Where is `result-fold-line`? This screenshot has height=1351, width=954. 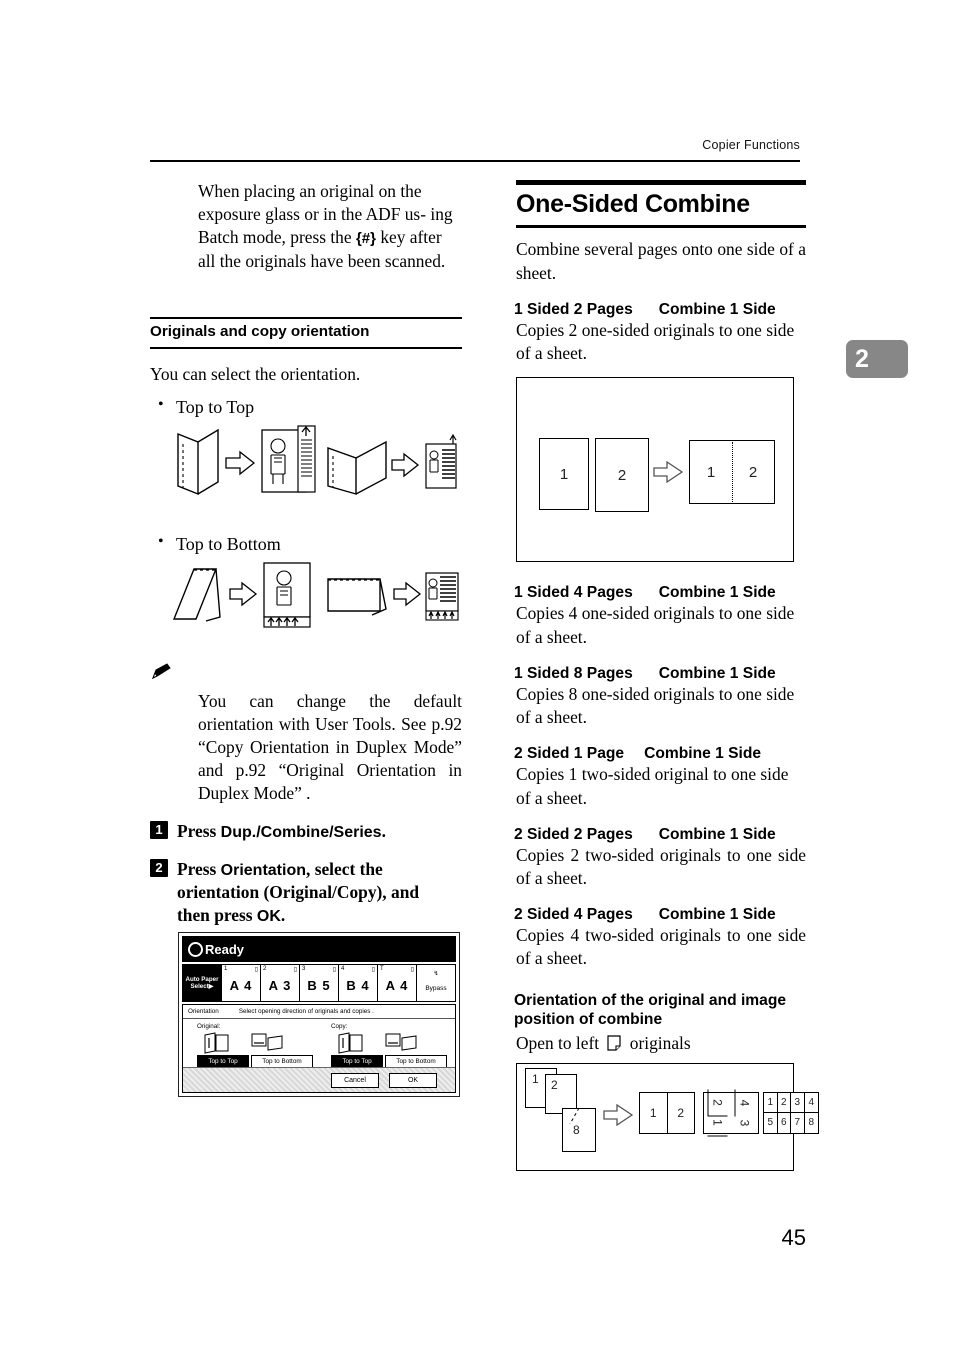 result-fold-line is located at coordinates (732, 472).